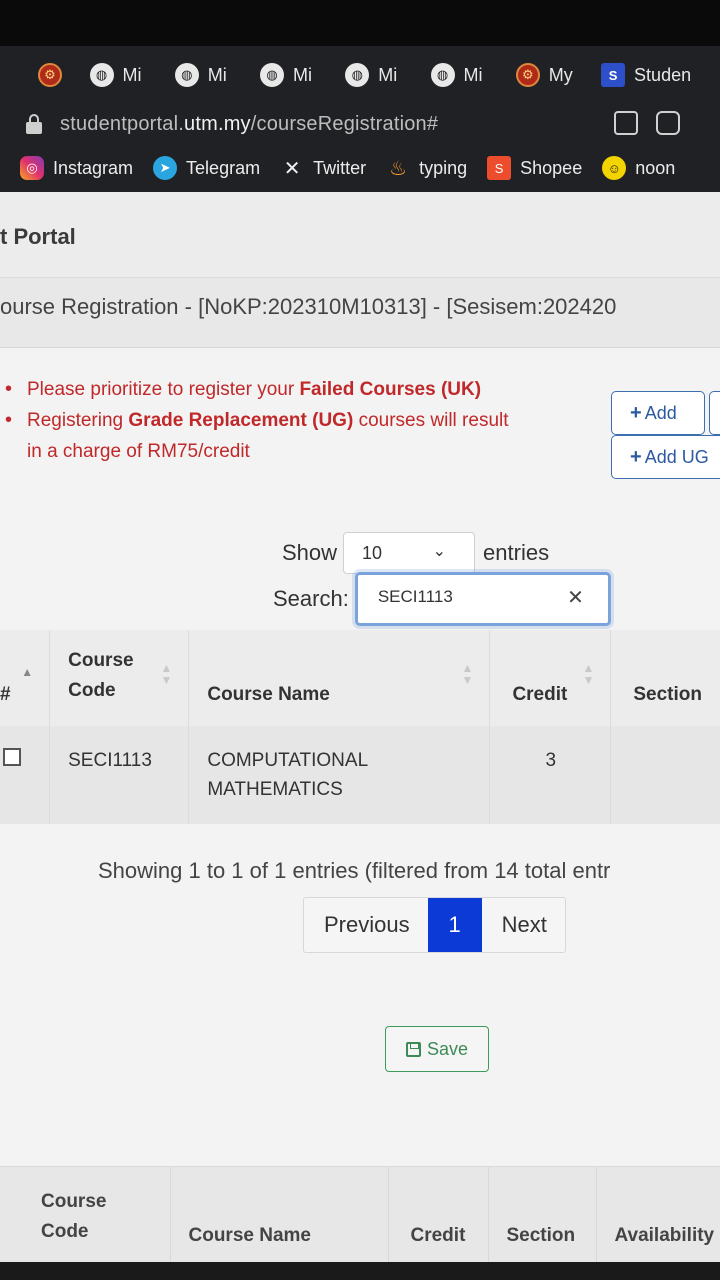  Describe the element at coordinates (340, 167) in the screenshot. I see `bookmark-label: Twitter` at that location.